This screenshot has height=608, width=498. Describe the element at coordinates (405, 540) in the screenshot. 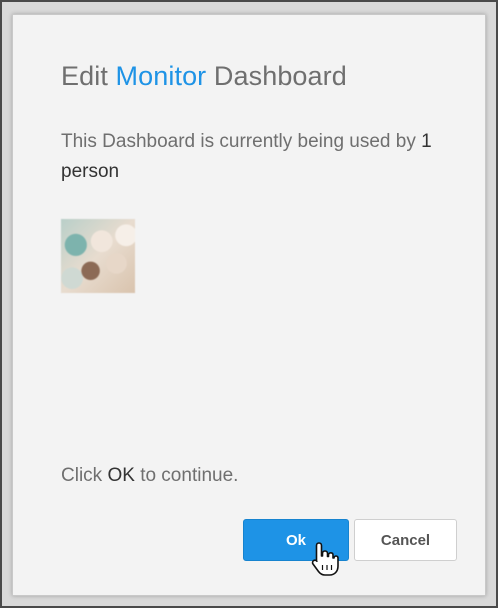

I see `cancel-button: Cancel` at that location.